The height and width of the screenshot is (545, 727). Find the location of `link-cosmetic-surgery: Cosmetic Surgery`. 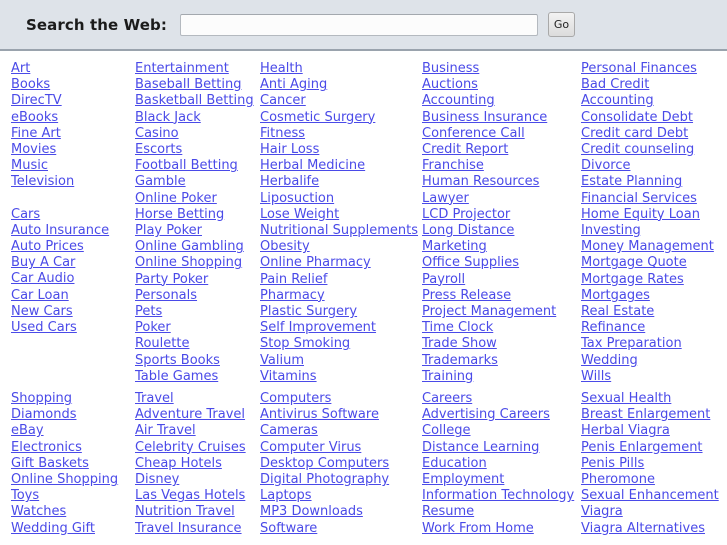

link-cosmetic-surgery: Cosmetic Surgery is located at coordinates (340, 118).